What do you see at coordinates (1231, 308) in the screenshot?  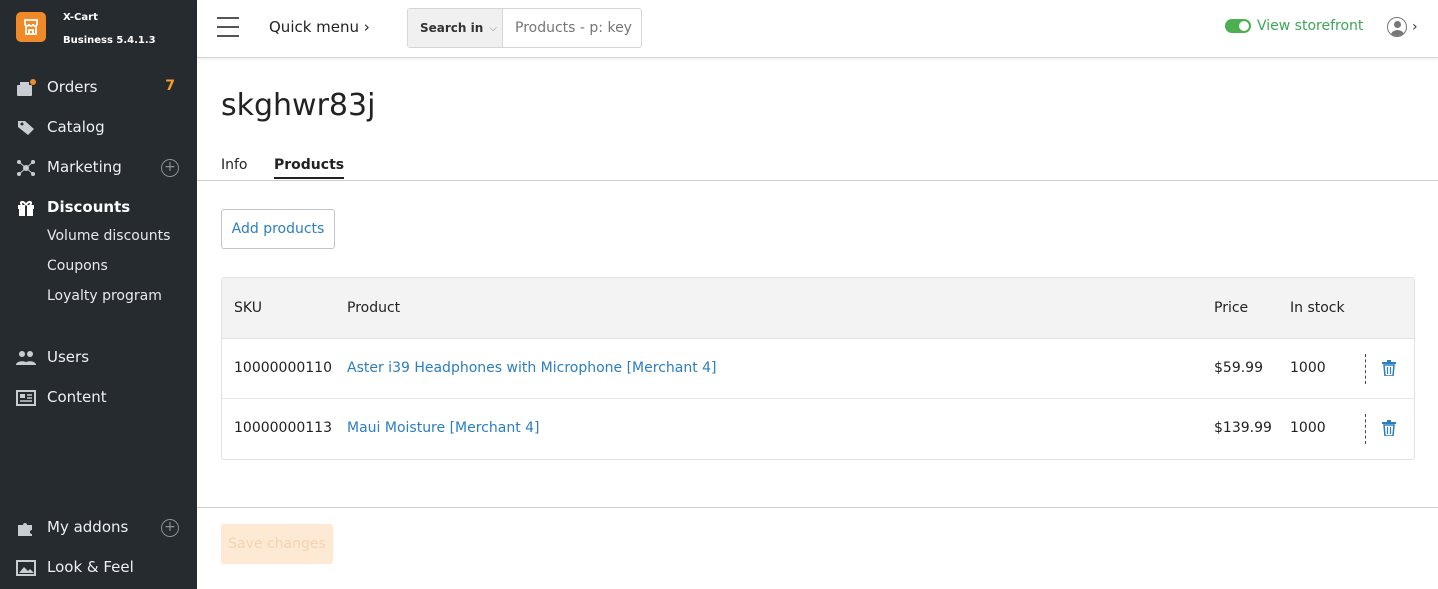 I see `column-header-price: Price` at bounding box center [1231, 308].